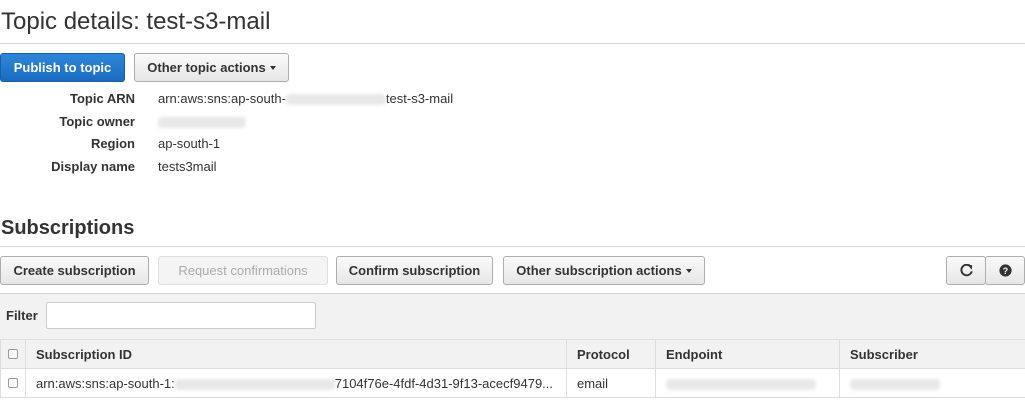  I want to click on filter-input, so click(181, 315).